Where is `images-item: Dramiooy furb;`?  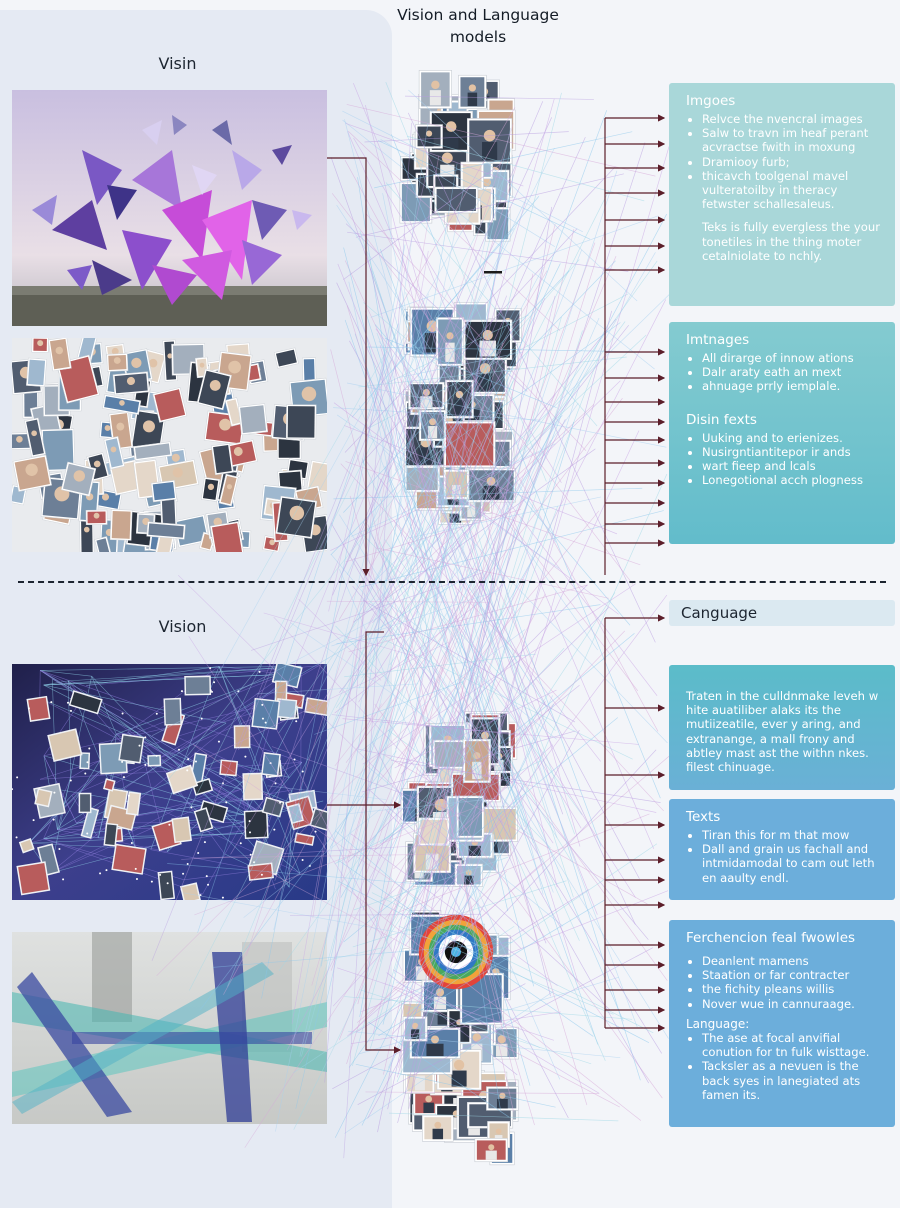
images-item: Dramiooy furb; is located at coordinates (792, 162).